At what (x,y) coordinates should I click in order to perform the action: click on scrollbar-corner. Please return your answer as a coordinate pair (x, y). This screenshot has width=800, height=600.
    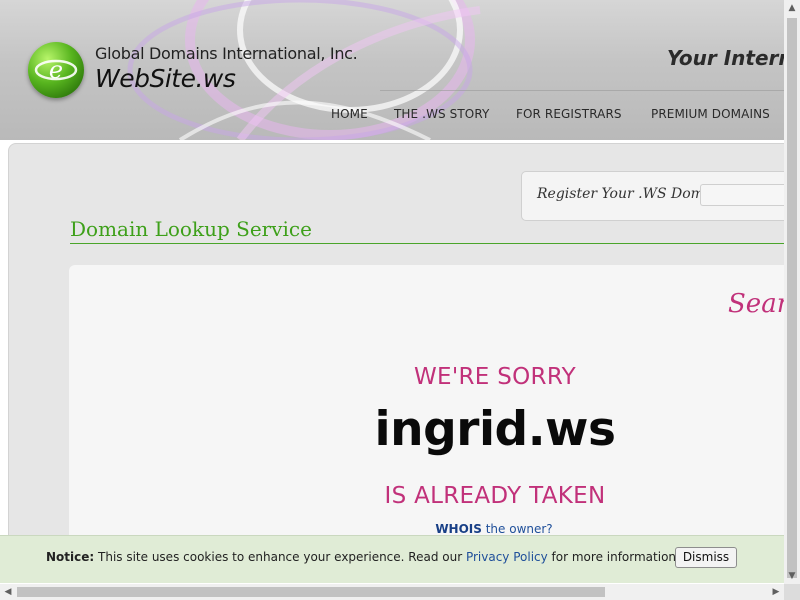
    Looking at the image, I should click on (792, 592).